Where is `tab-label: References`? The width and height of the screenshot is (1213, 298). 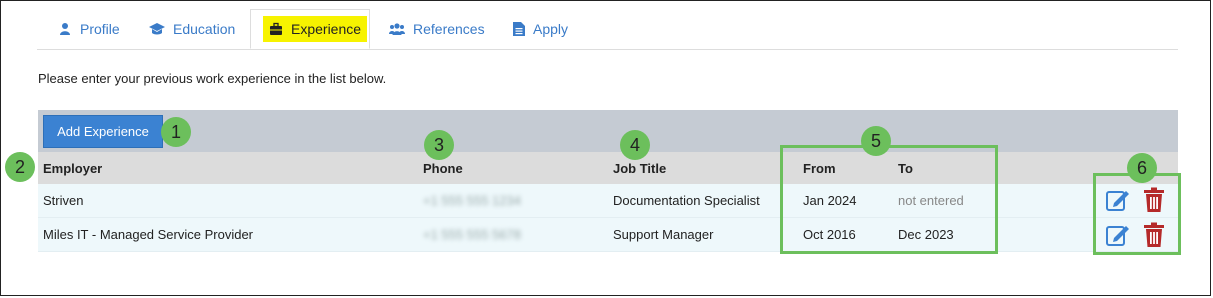
tab-label: References is located at coordinates (449, 29).